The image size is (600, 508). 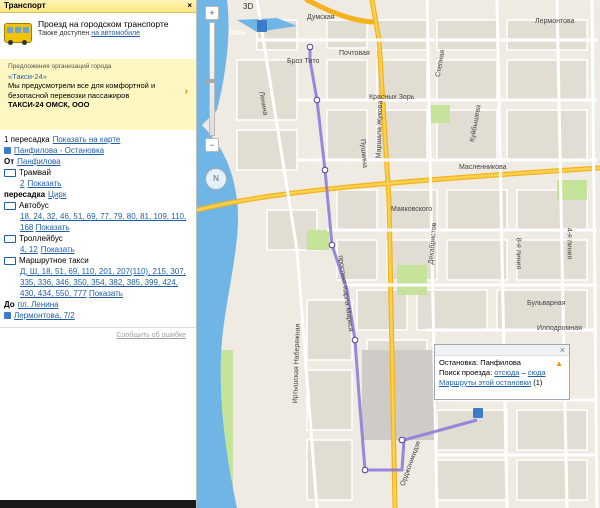 I want to click on report-error-link: Сообщить об ошибке, so click(x=98, y=335).